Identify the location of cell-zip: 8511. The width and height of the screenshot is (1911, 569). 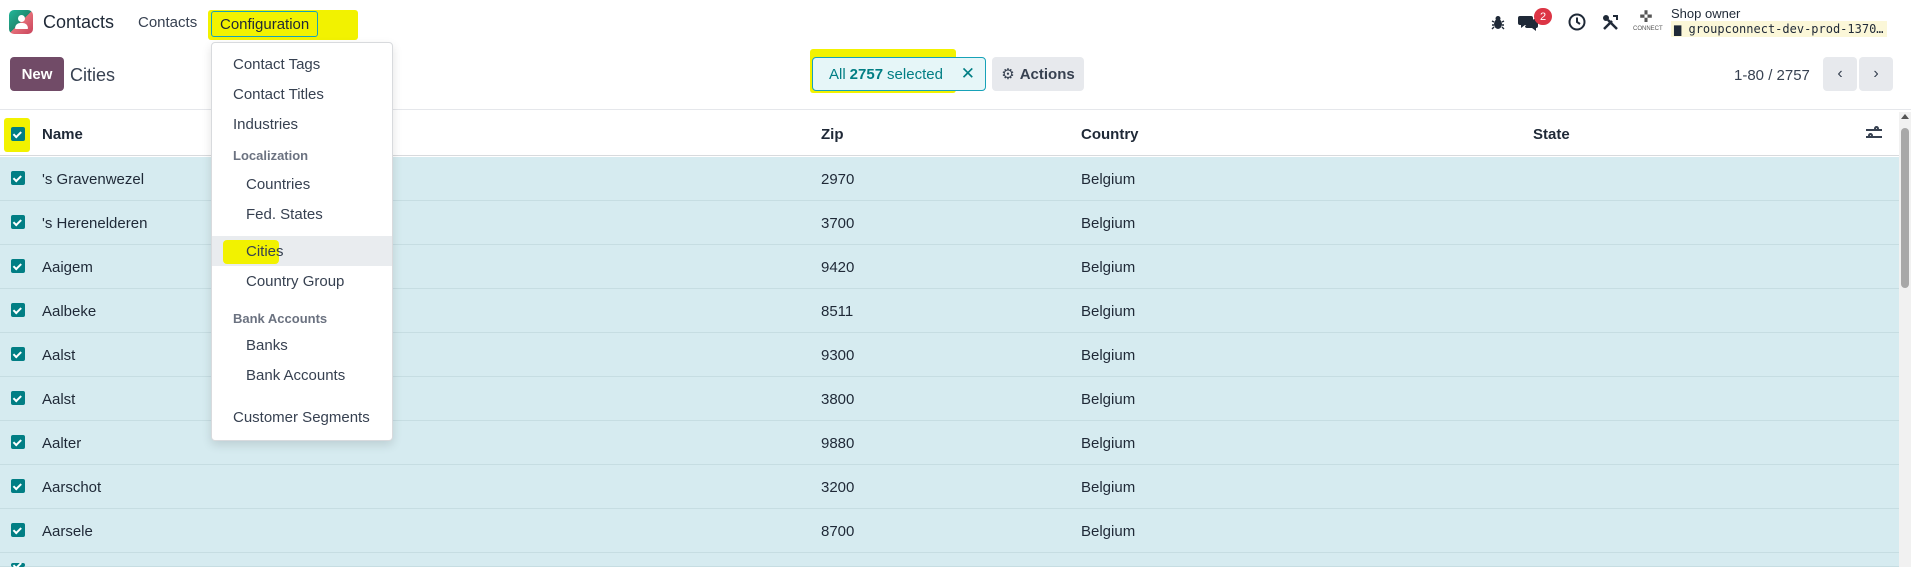
(837, 311).